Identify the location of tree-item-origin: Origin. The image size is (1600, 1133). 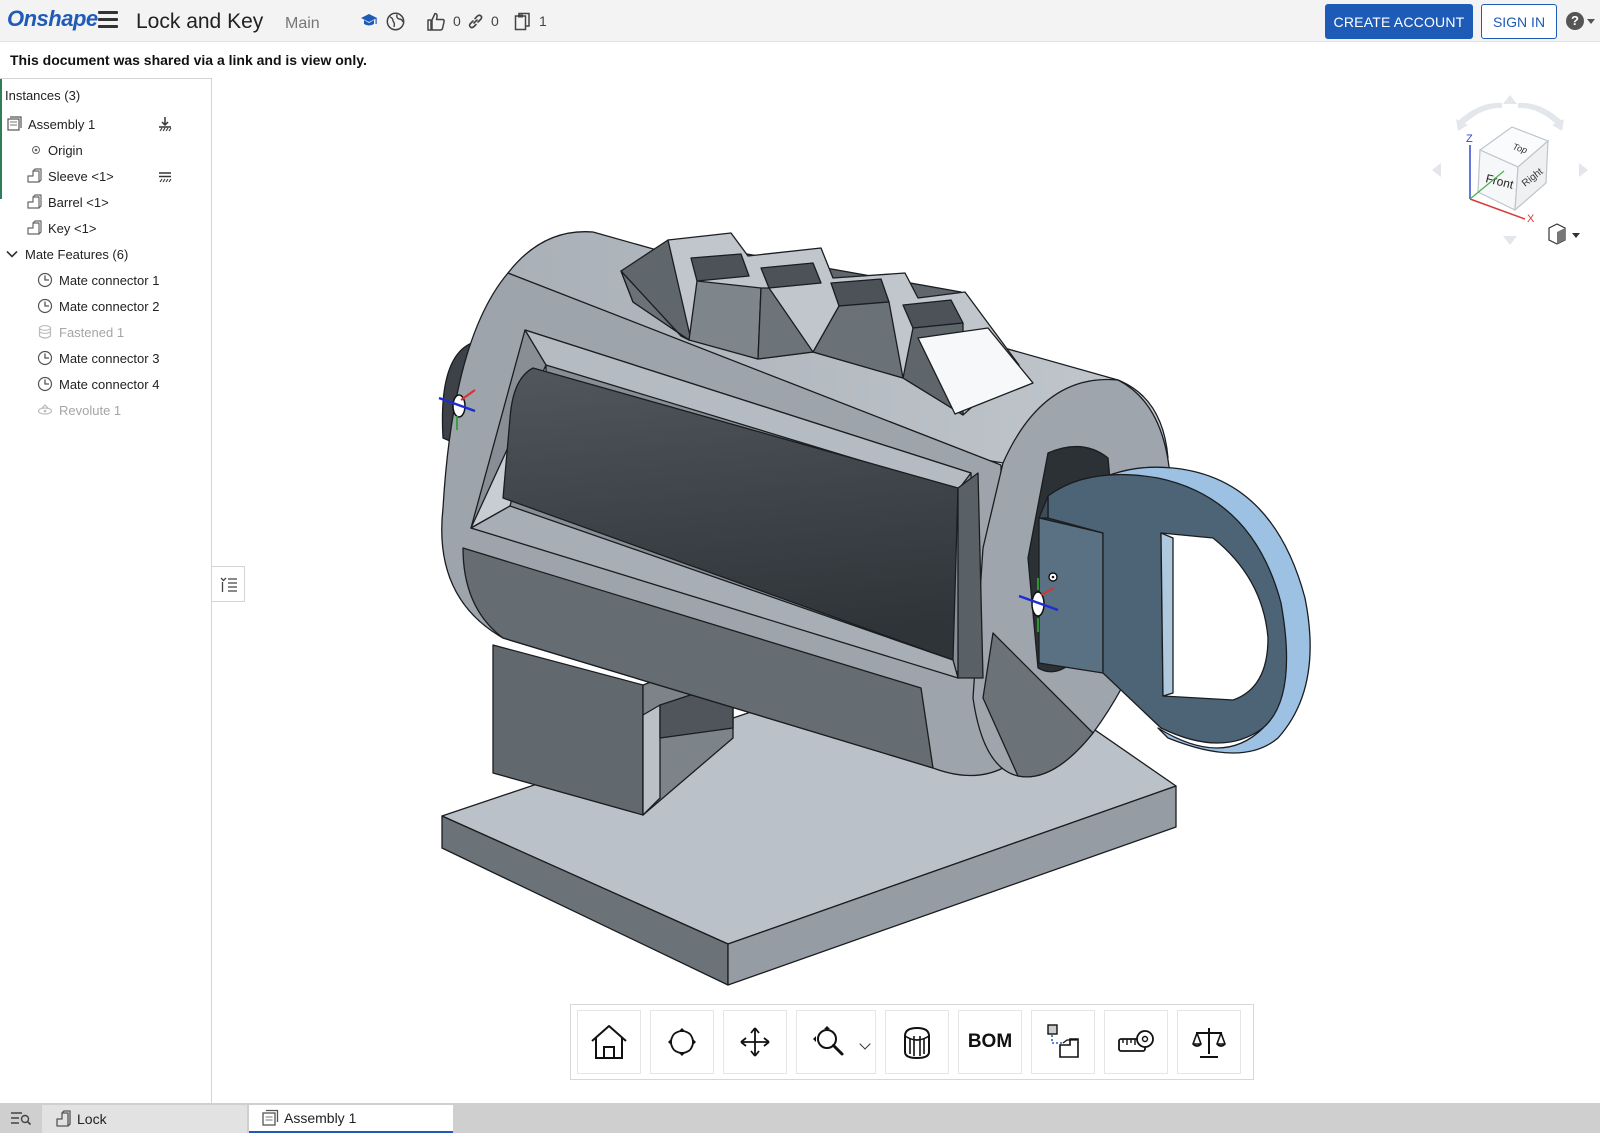
(105, 150).